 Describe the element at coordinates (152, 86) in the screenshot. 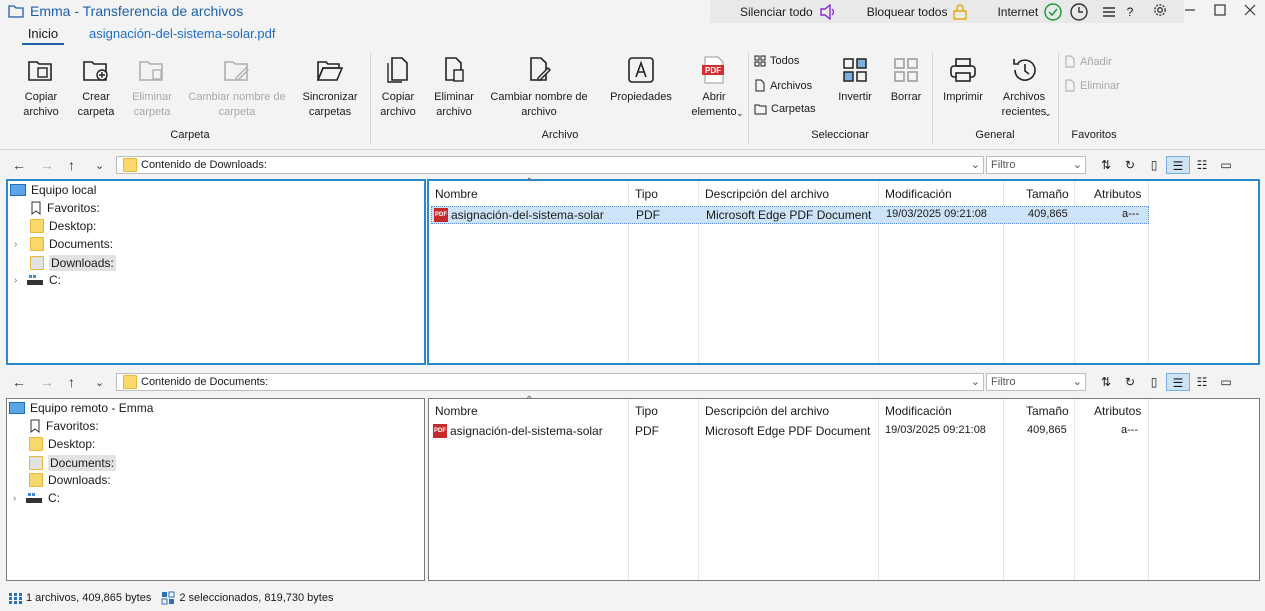

I see `delete-folder-button: Eliminar carpeta` at that location.